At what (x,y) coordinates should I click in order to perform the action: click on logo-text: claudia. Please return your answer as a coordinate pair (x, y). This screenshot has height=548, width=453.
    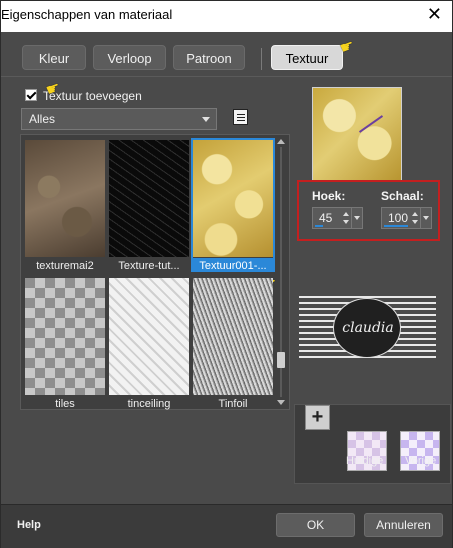
    Looking at the image, I should click on (368, 328).